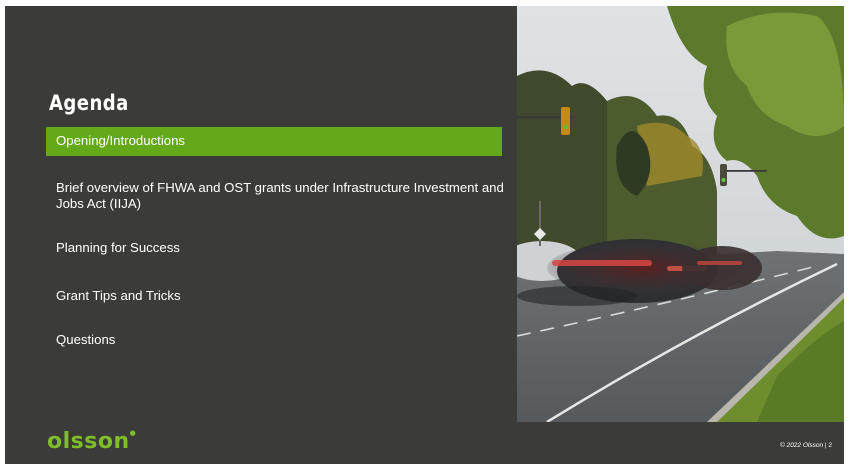 This screenshot has height=472, width=853. I want to click on agenda-item-opening: Opening/Introductions, so click(274, 141).